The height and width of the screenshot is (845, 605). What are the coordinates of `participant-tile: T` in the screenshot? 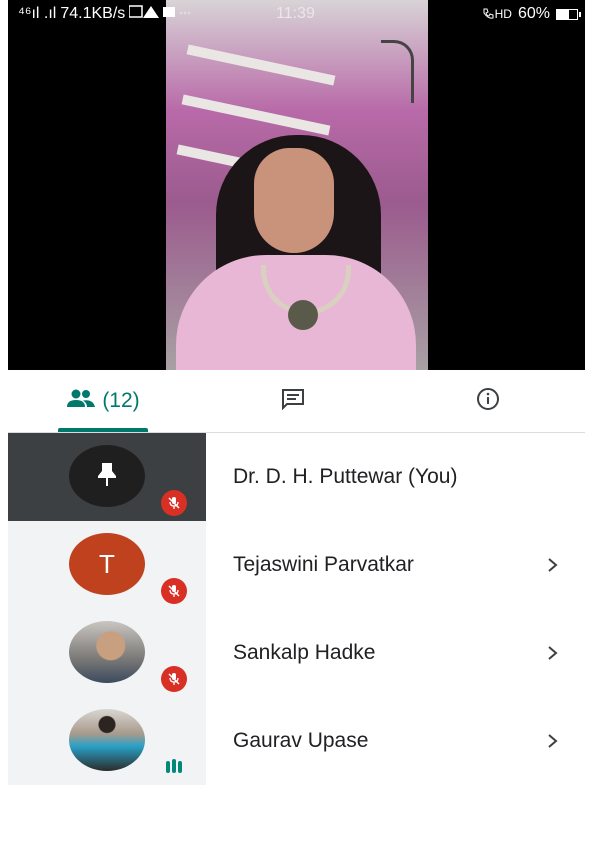 It's located at (107, 565).